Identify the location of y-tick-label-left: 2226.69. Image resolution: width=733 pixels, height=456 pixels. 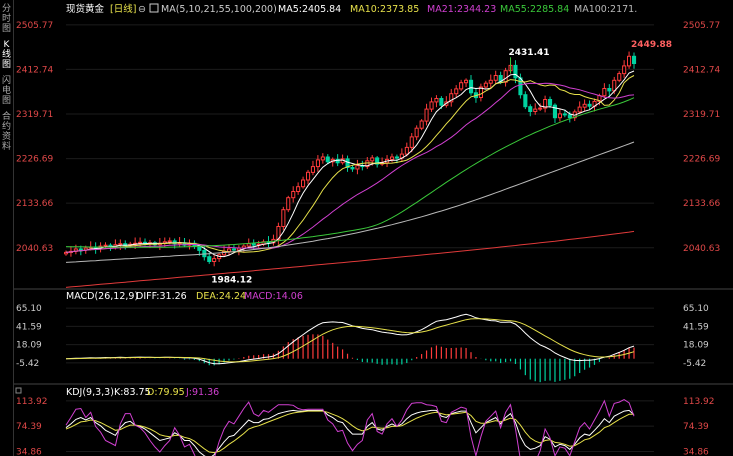
(34, 160).